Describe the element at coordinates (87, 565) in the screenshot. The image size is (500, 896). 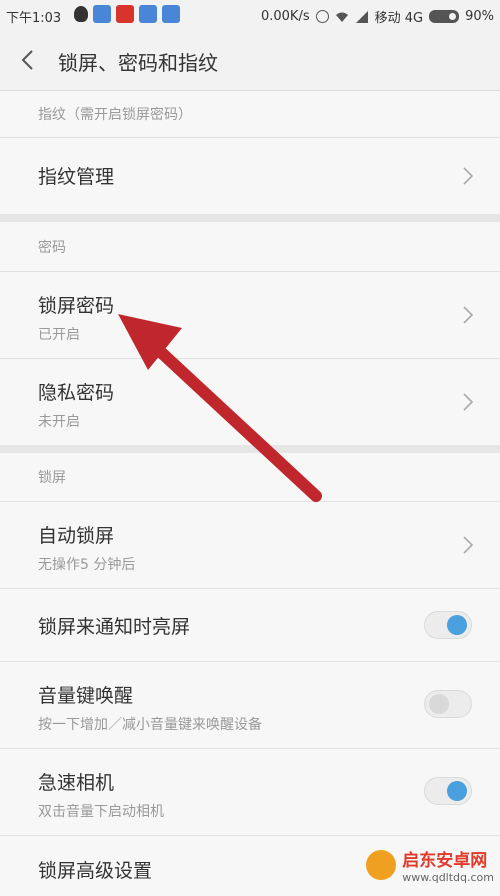
I see `item-subtitle: 无操作5 分钟后` at that location.